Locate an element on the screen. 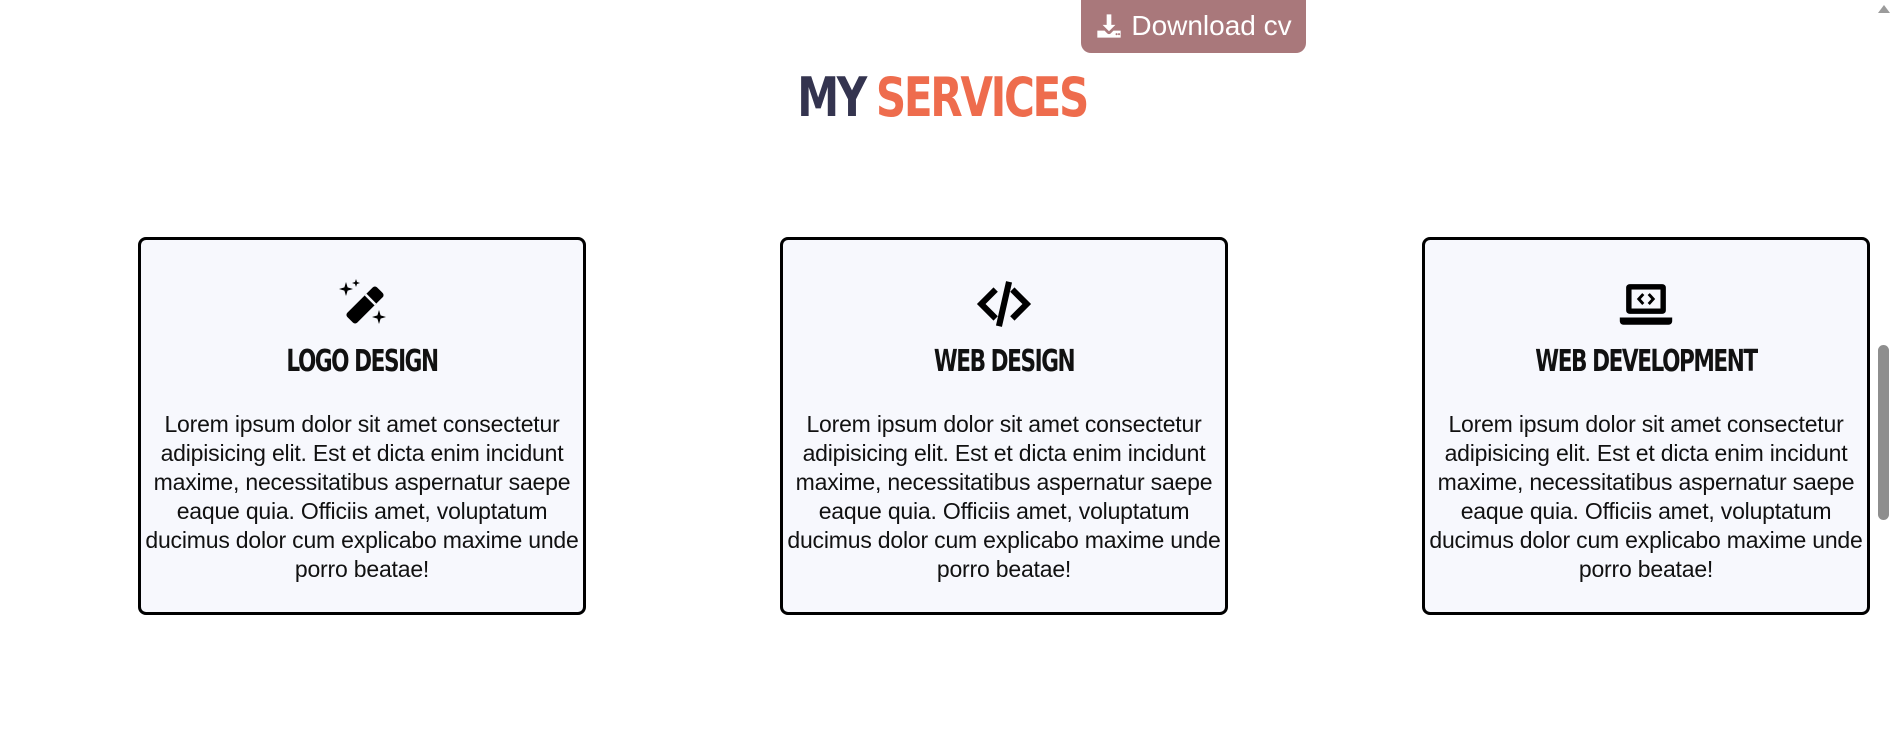 This screenshot has width=1891, height=730. vertical-scrollbar is located at coordinates (1883, 365).